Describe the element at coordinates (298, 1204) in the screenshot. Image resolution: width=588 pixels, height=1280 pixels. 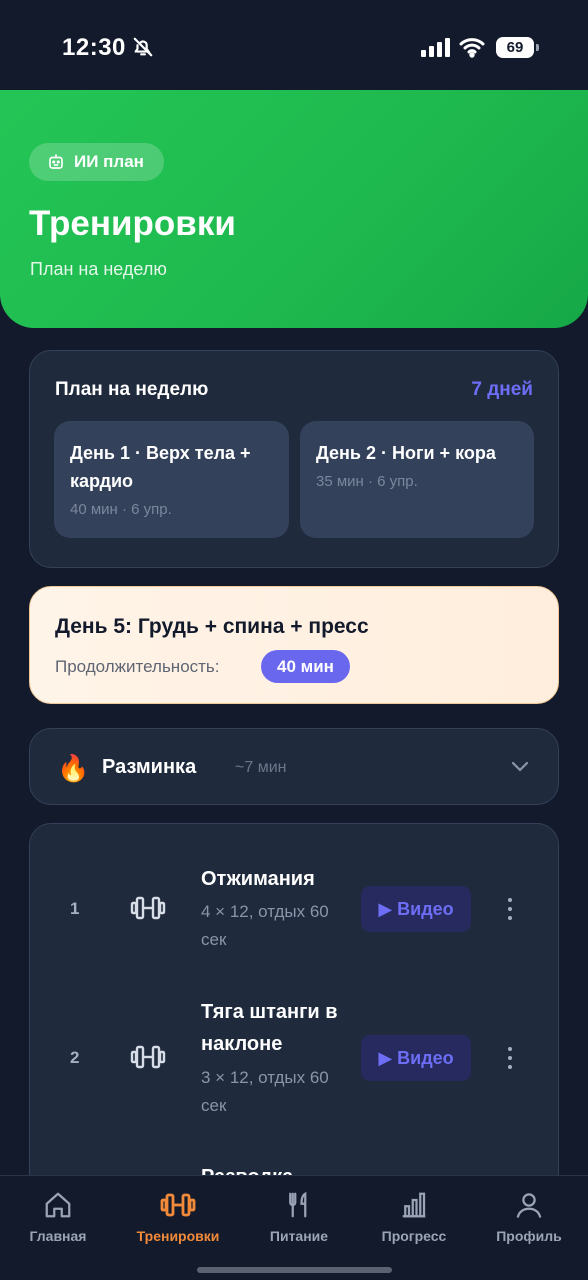
I see `fork-knife-icon` at that location.